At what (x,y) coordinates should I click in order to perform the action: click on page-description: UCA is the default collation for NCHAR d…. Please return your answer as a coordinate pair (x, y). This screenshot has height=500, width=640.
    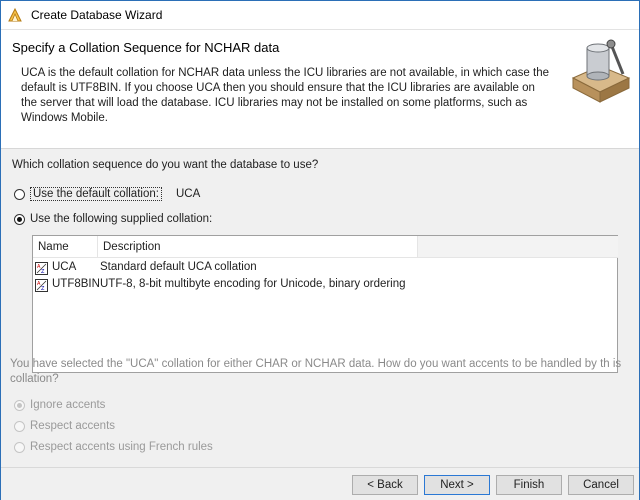
    Looking at the image, I should click on (285, 95).